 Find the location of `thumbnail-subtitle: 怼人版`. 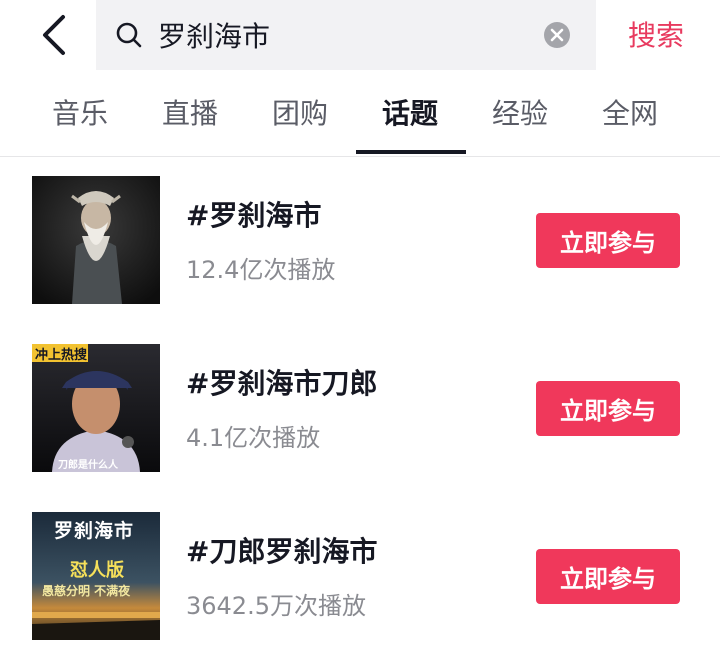

thumbnail-subtitle: 怼人版 is located at coordinates (97, 570).